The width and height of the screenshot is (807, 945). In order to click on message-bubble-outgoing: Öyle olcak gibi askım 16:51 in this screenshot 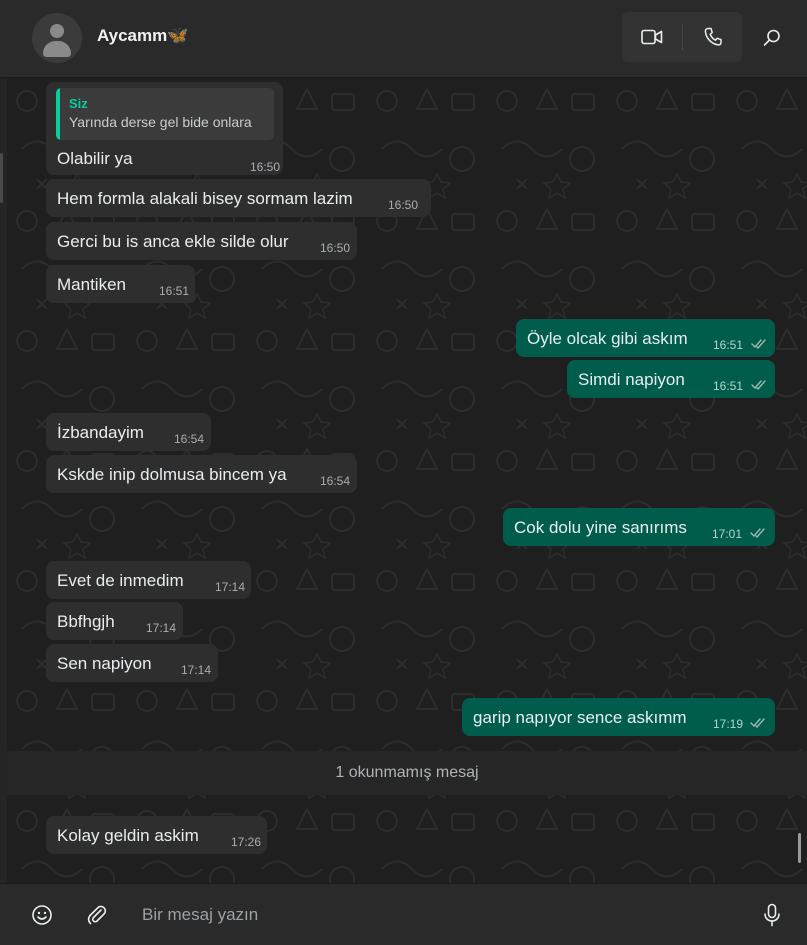, I will do `click(645, 338)`.